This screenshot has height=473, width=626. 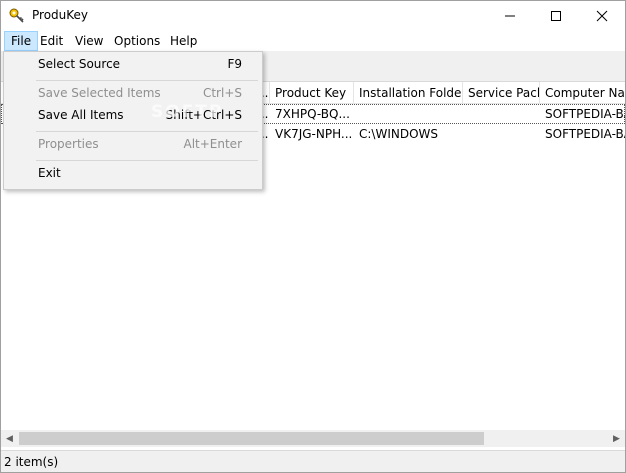 I want to click on window-title: ProduKey, so click(x=60, y=15).